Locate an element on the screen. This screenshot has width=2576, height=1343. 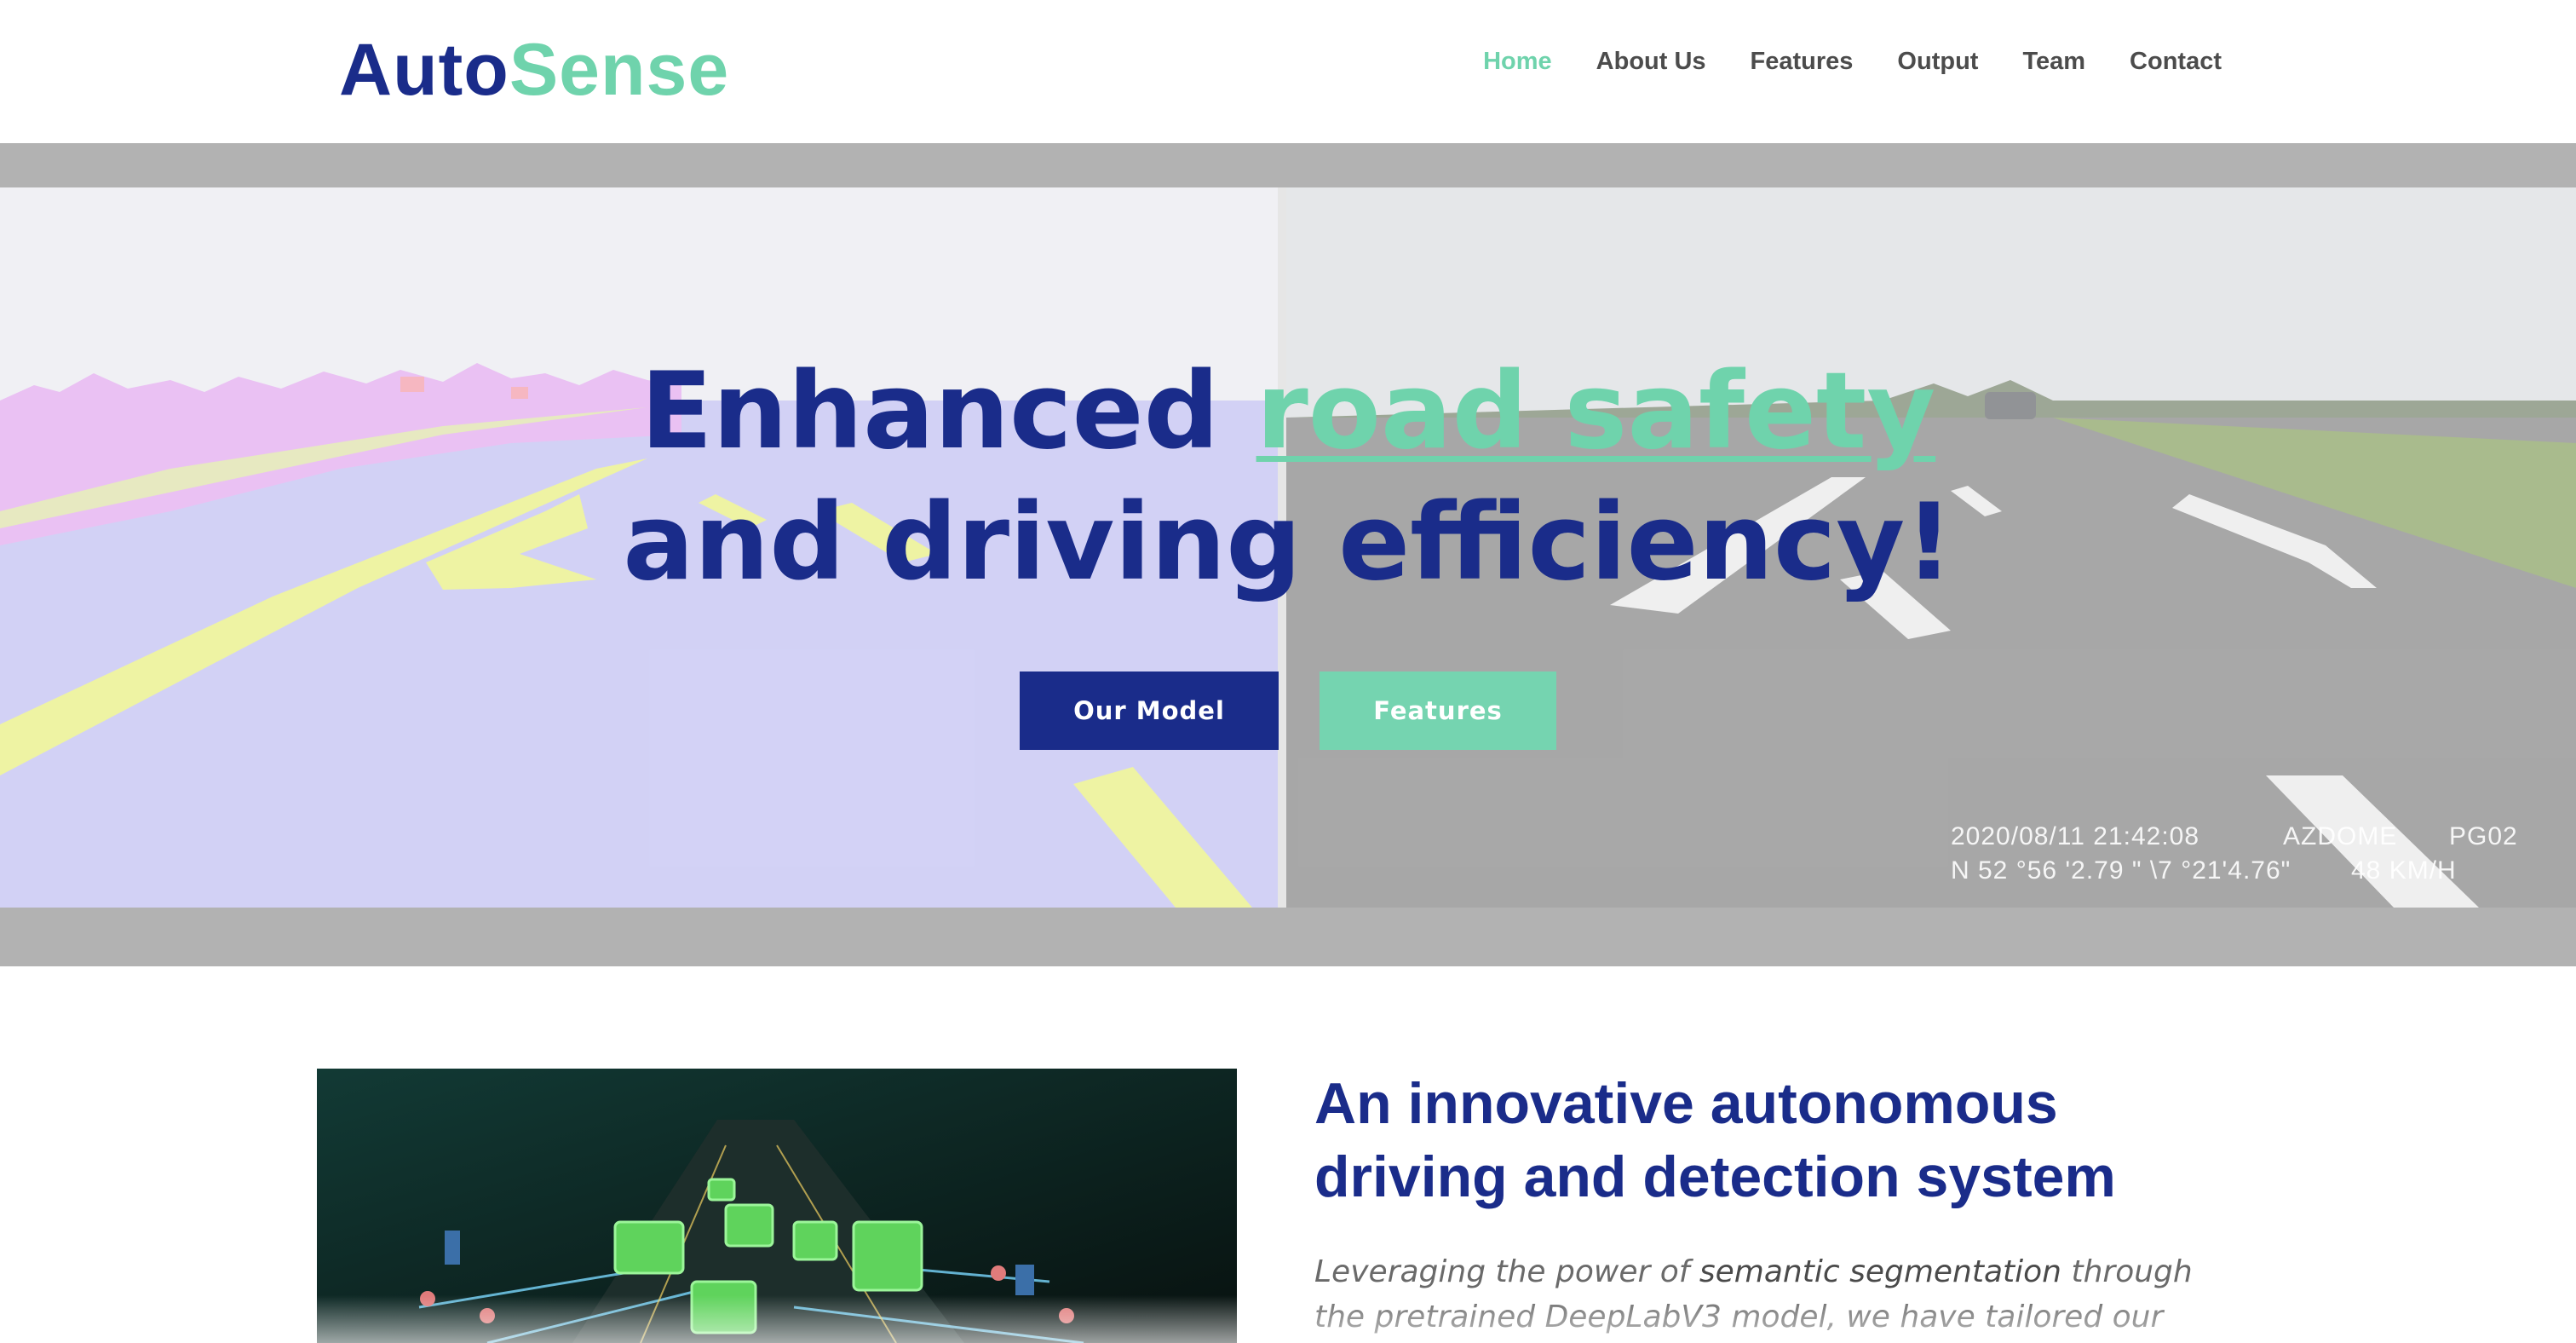
detection-illustration is located at coordinates (777, 1206).